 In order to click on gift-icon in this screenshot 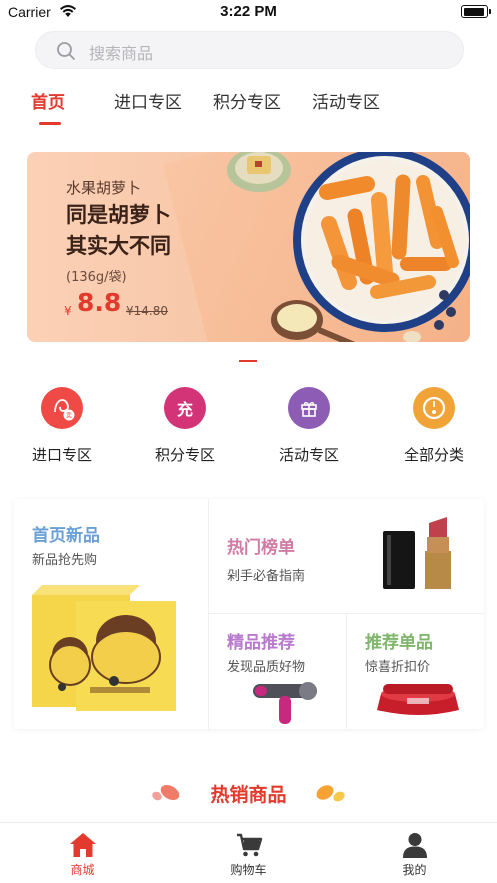, I will do `click(309, 408)`.